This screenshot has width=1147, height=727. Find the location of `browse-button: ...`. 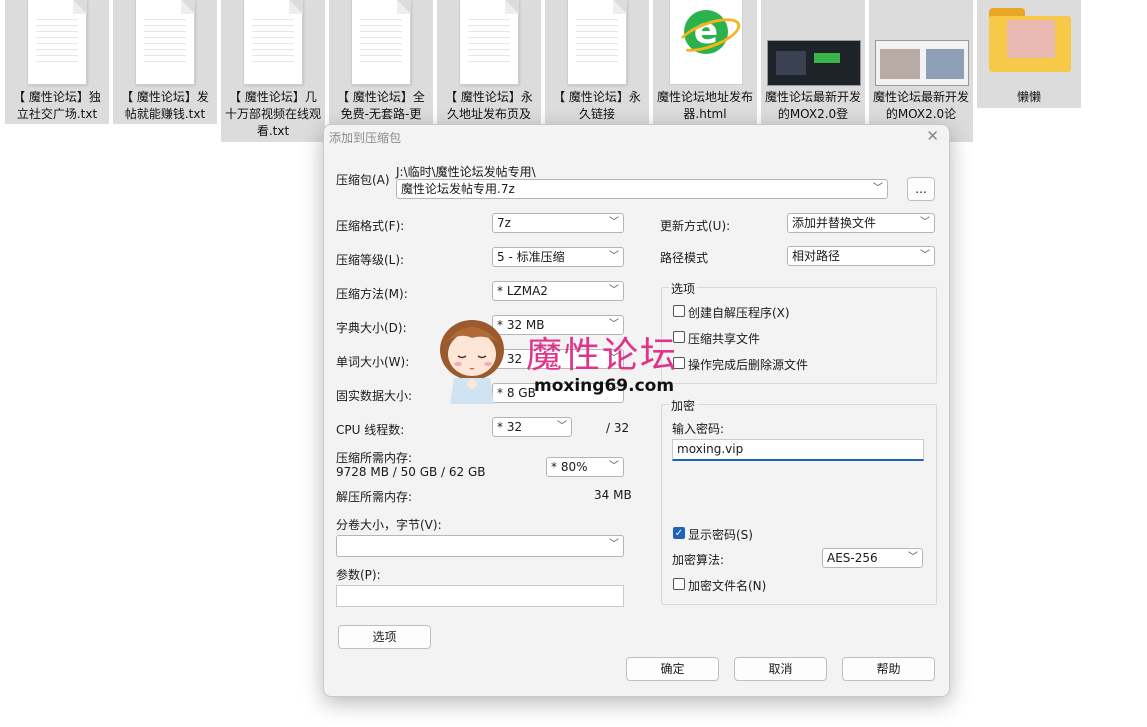

browse-button: ... is located at coordinates (921, 189).